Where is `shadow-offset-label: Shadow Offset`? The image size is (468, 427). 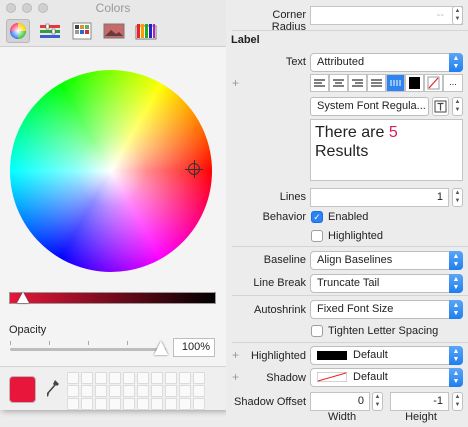
shadow-offset-label: Shadow Offset is located at coordinates (270, 402).